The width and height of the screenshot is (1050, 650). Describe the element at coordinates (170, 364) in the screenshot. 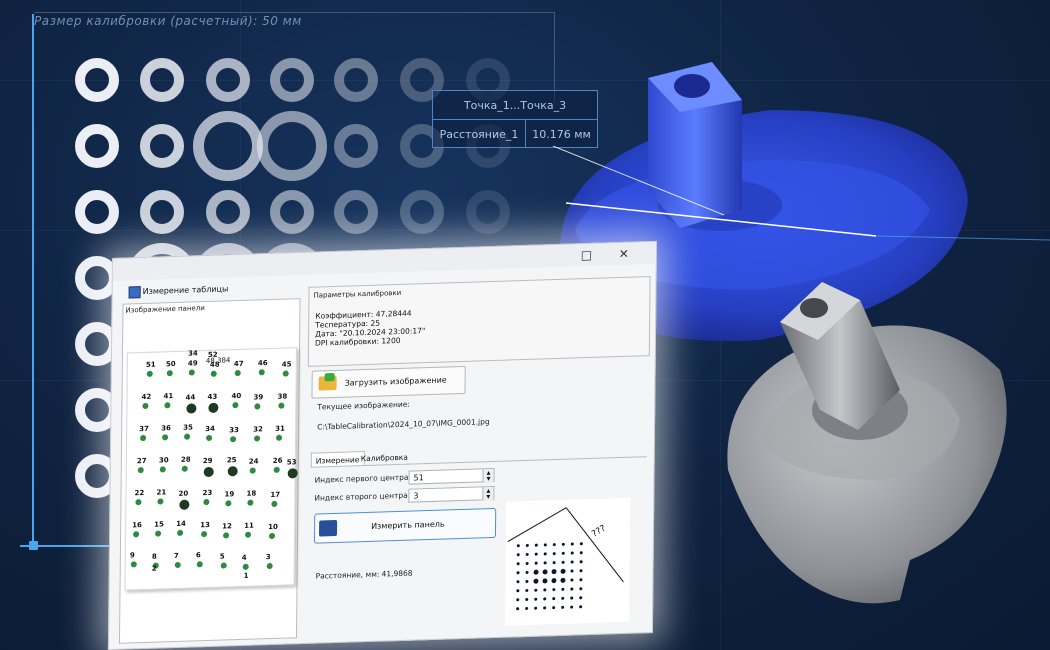

I see `panel-dot-label: 50` at that location.